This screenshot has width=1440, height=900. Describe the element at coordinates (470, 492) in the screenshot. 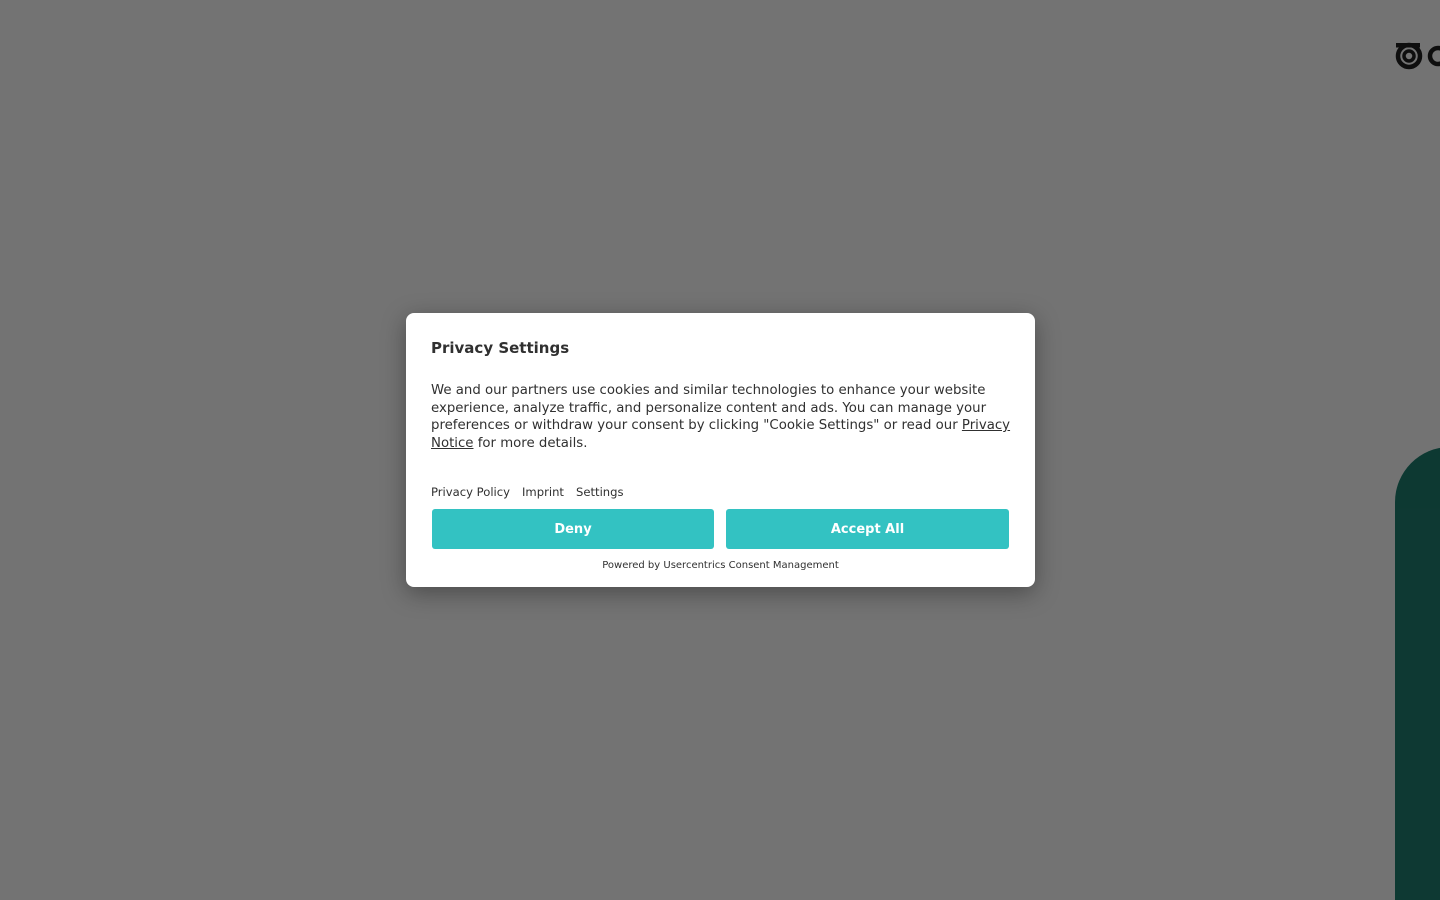

I see `privacy-policy-link: Privacy Policy` at that location.